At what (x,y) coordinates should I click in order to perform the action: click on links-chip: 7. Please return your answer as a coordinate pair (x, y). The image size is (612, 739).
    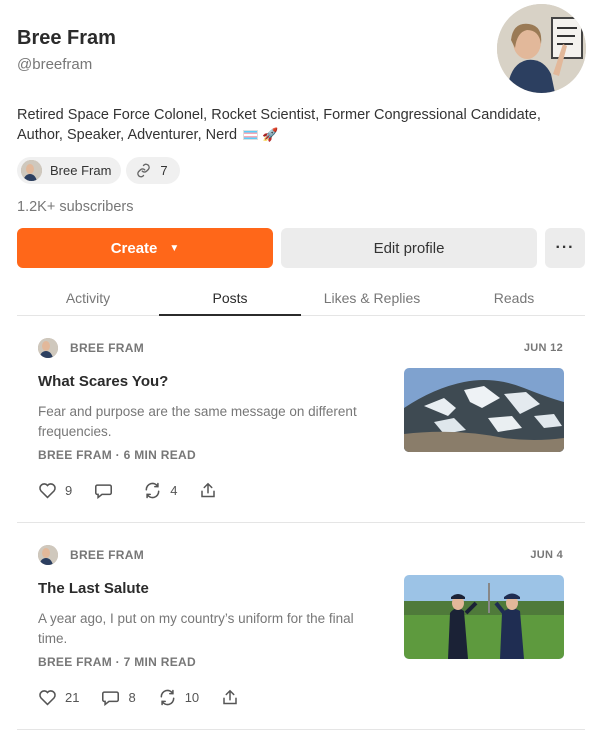
    Looking at the image, I should click on (153, 170).